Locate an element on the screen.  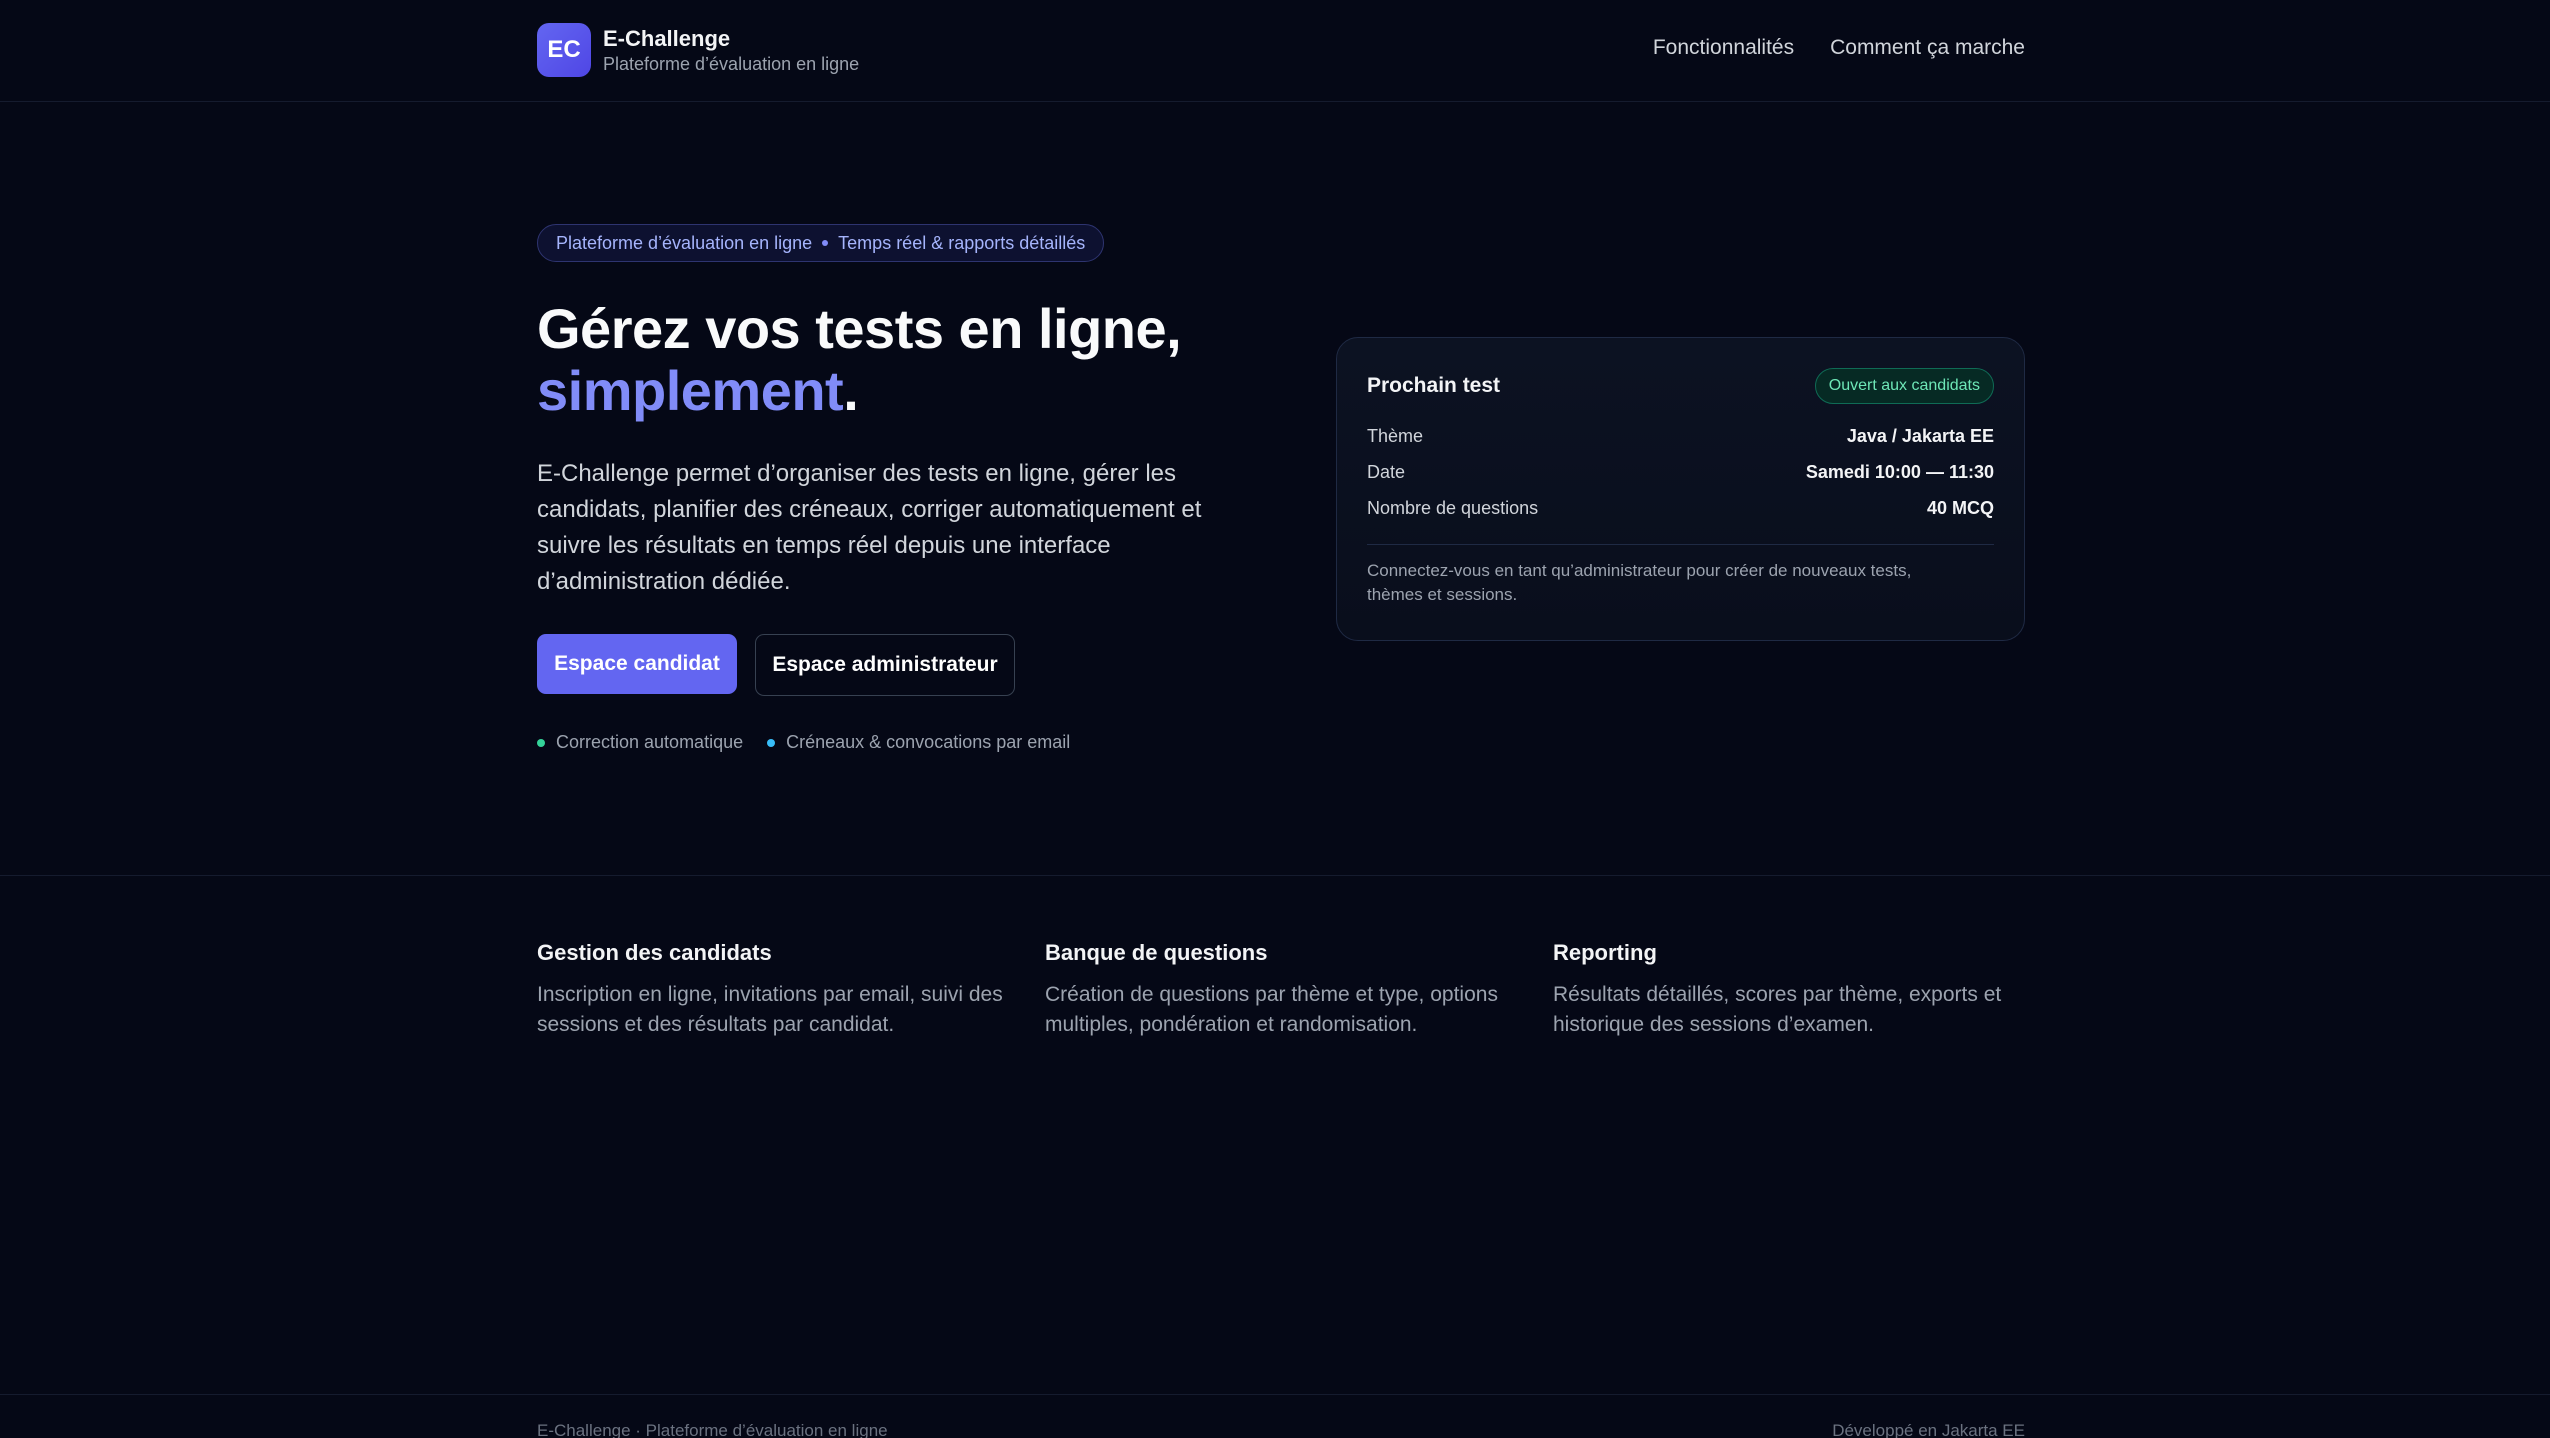
detail-key: Thème is located at coordinates (1395, 435).